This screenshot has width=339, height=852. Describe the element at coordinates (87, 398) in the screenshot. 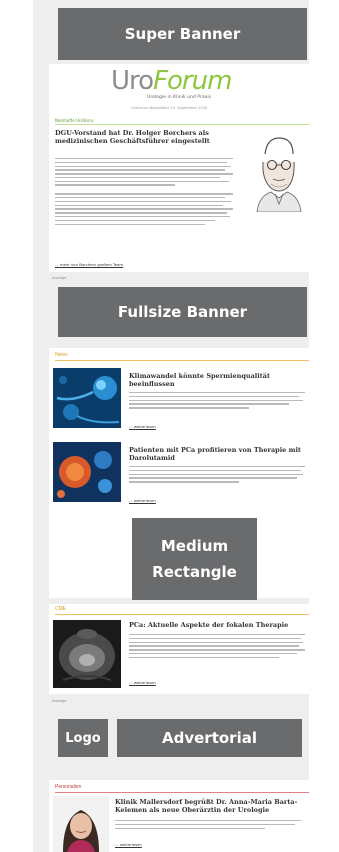

I see `sperm-cells-image` at that location.